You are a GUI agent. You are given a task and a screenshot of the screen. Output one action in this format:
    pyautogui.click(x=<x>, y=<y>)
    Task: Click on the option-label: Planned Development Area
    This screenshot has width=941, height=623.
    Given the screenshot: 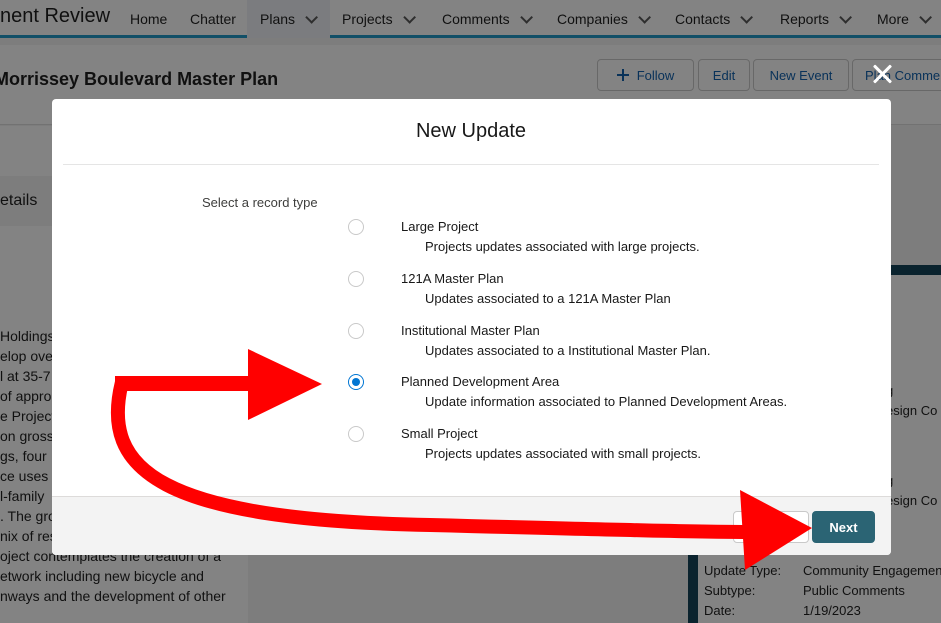 What is the action you would take?
    pyautogui.click(x=480, y=381)
    